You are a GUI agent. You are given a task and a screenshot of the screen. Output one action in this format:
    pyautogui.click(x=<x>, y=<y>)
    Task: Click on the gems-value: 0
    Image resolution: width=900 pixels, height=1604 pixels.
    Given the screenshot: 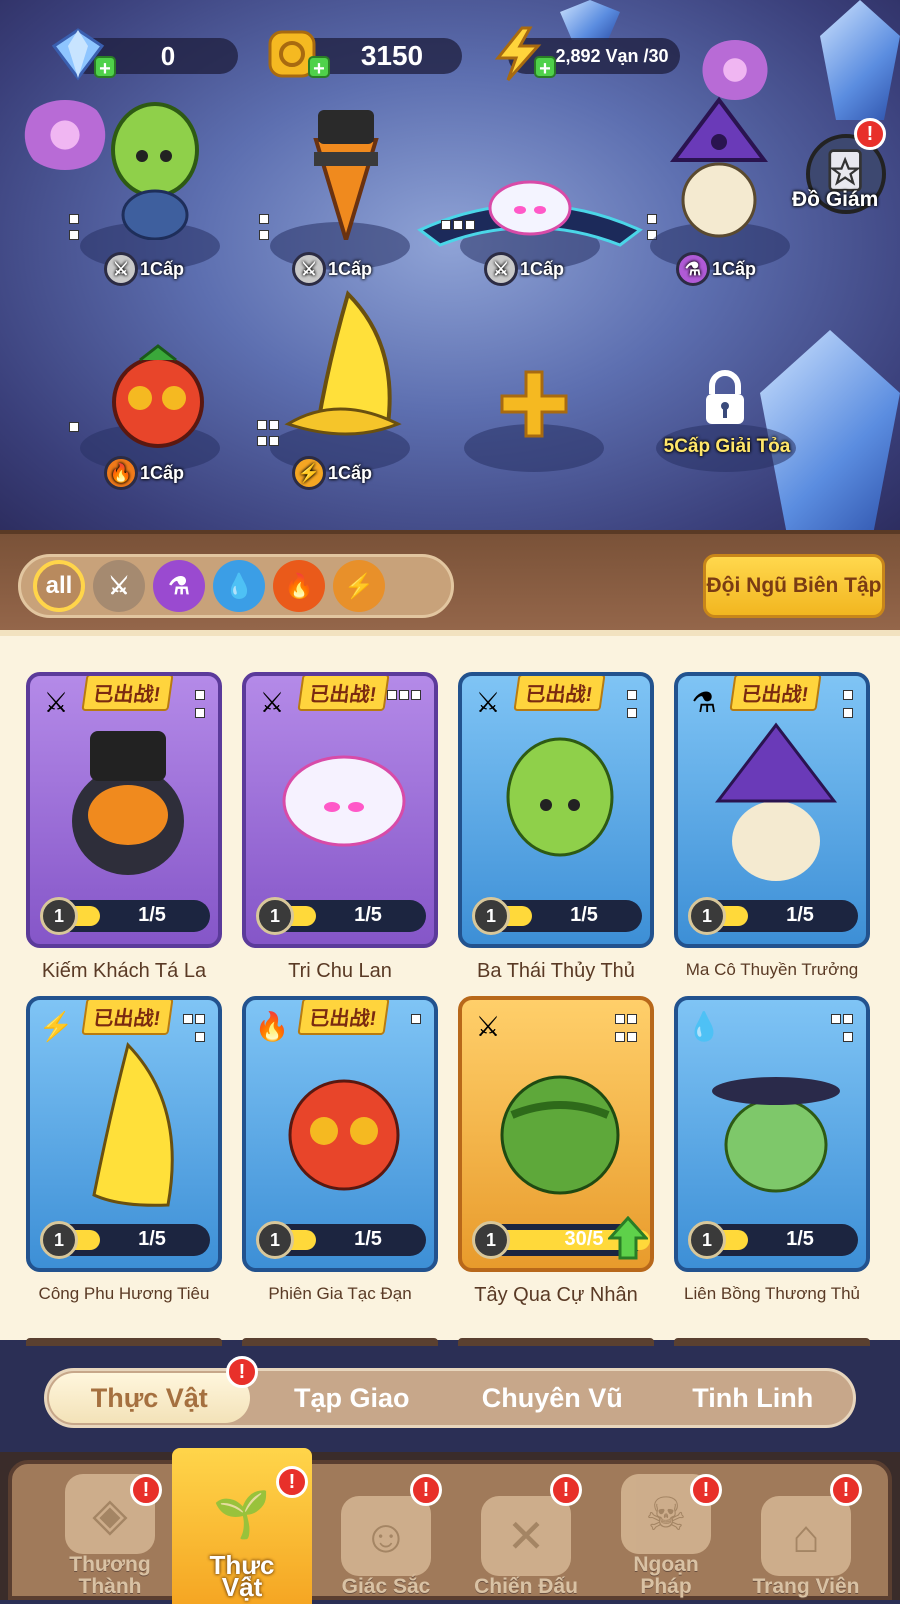 What is the action you would take?
    pyautogui.click(x=168, y=55)
    